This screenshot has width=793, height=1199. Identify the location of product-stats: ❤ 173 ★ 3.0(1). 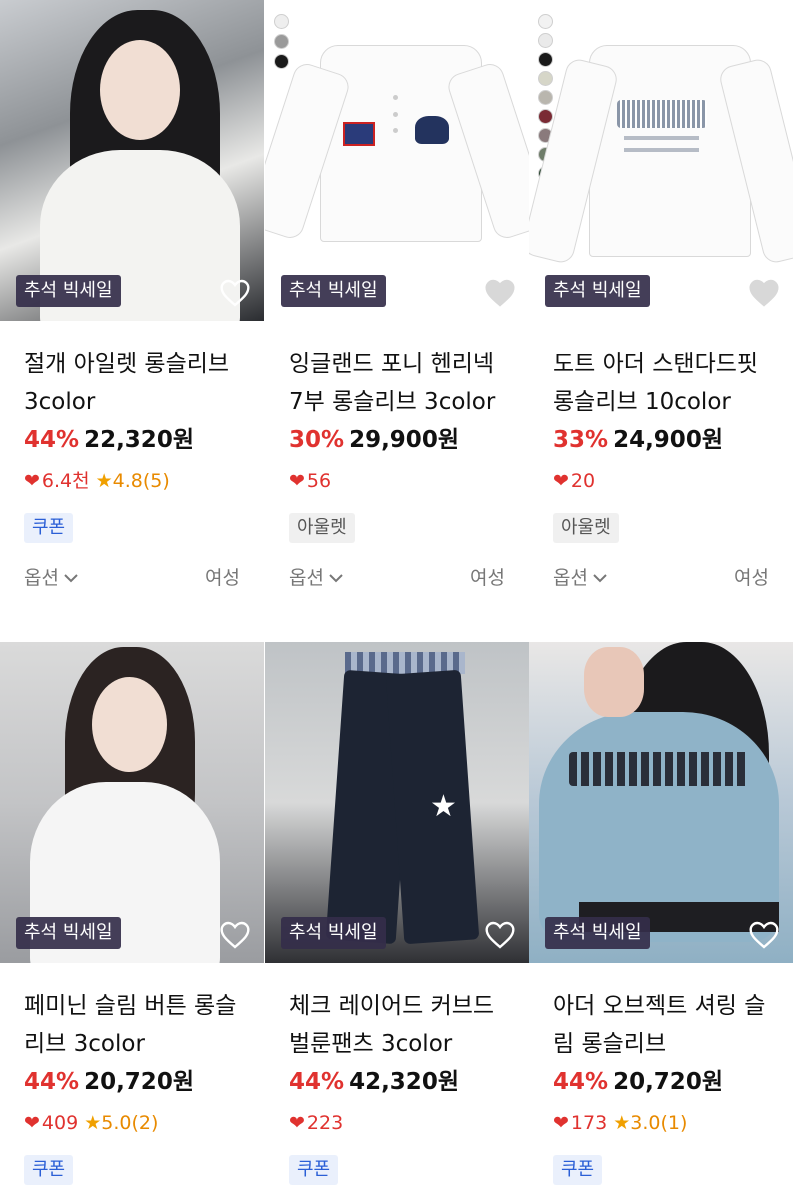
(661, 1123).